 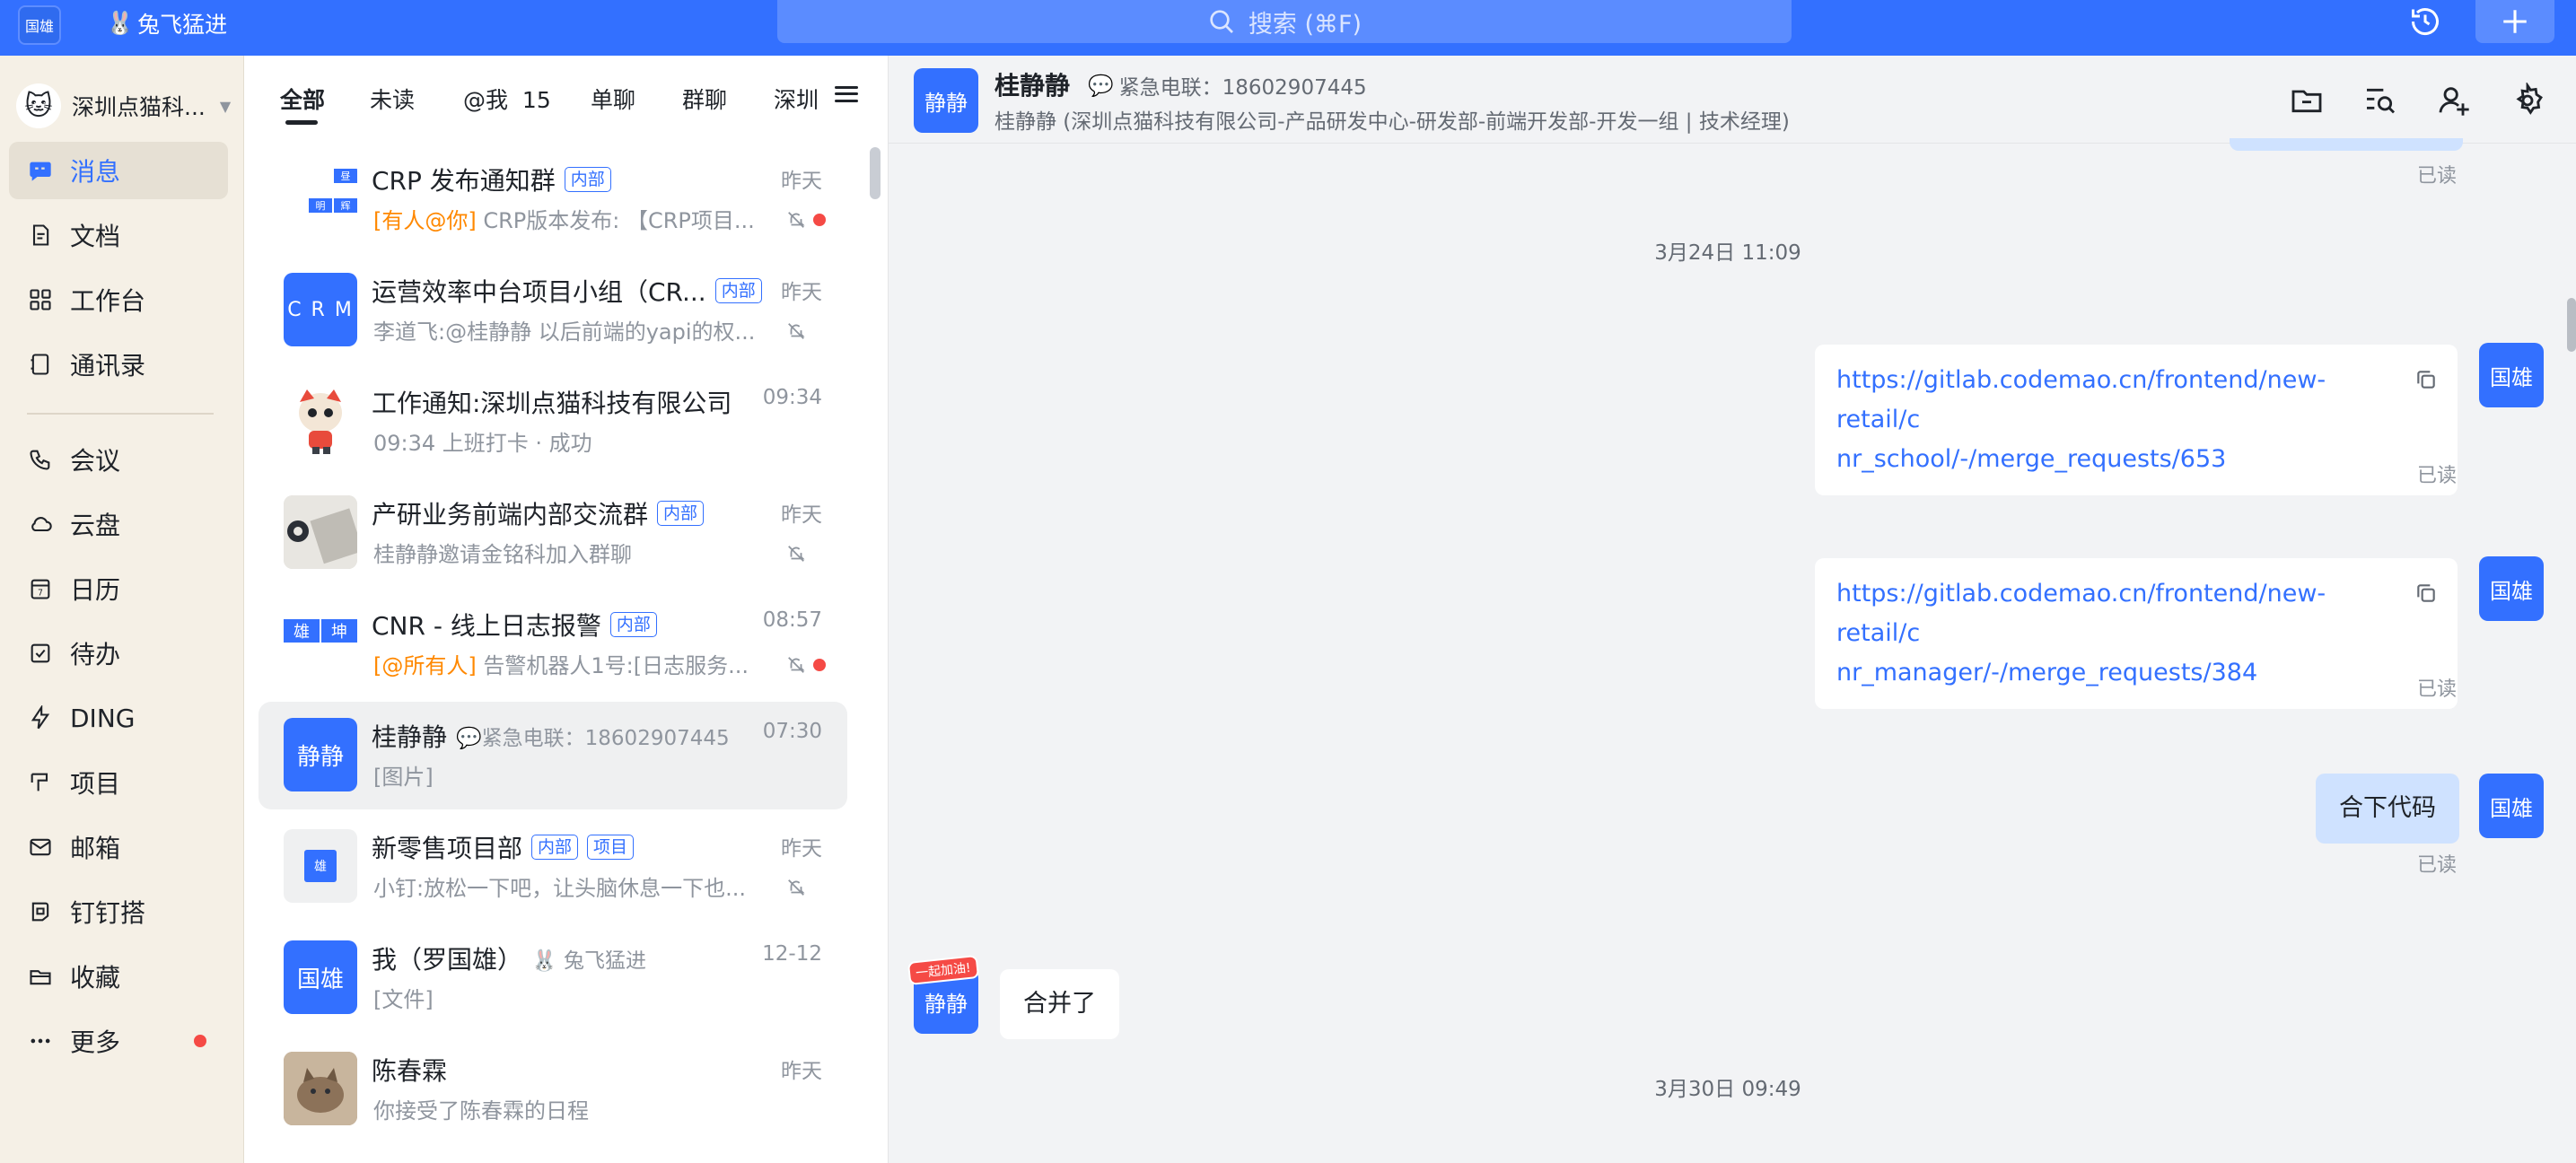 I want to click on nav-label: 消息, so click(x=95, y=172).